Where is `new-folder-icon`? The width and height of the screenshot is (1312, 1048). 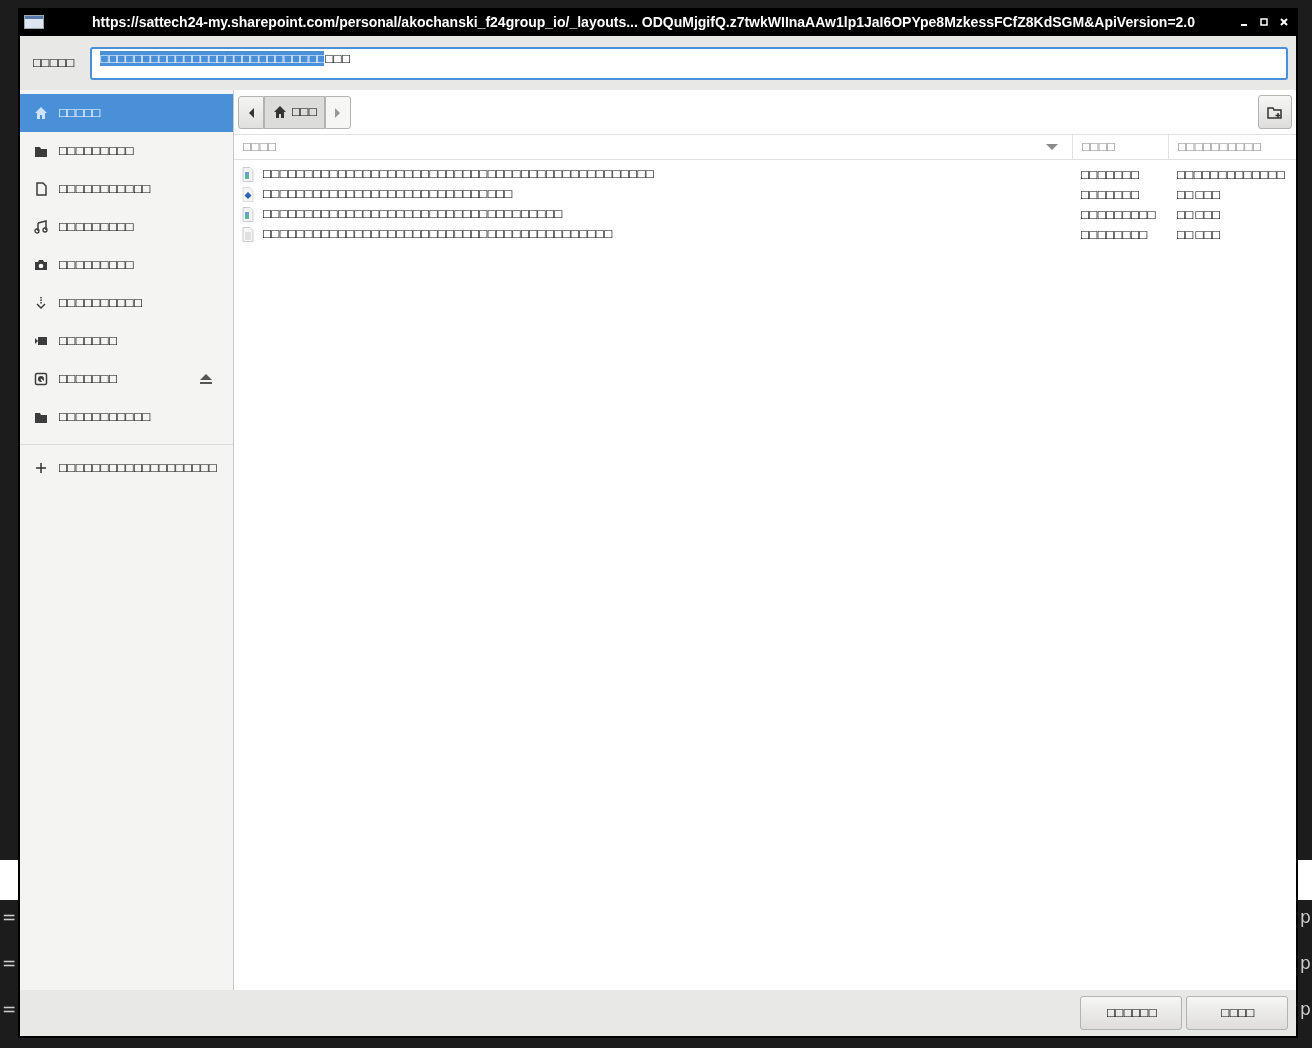 new-folder-icon is located at coordinates (1275, 112).